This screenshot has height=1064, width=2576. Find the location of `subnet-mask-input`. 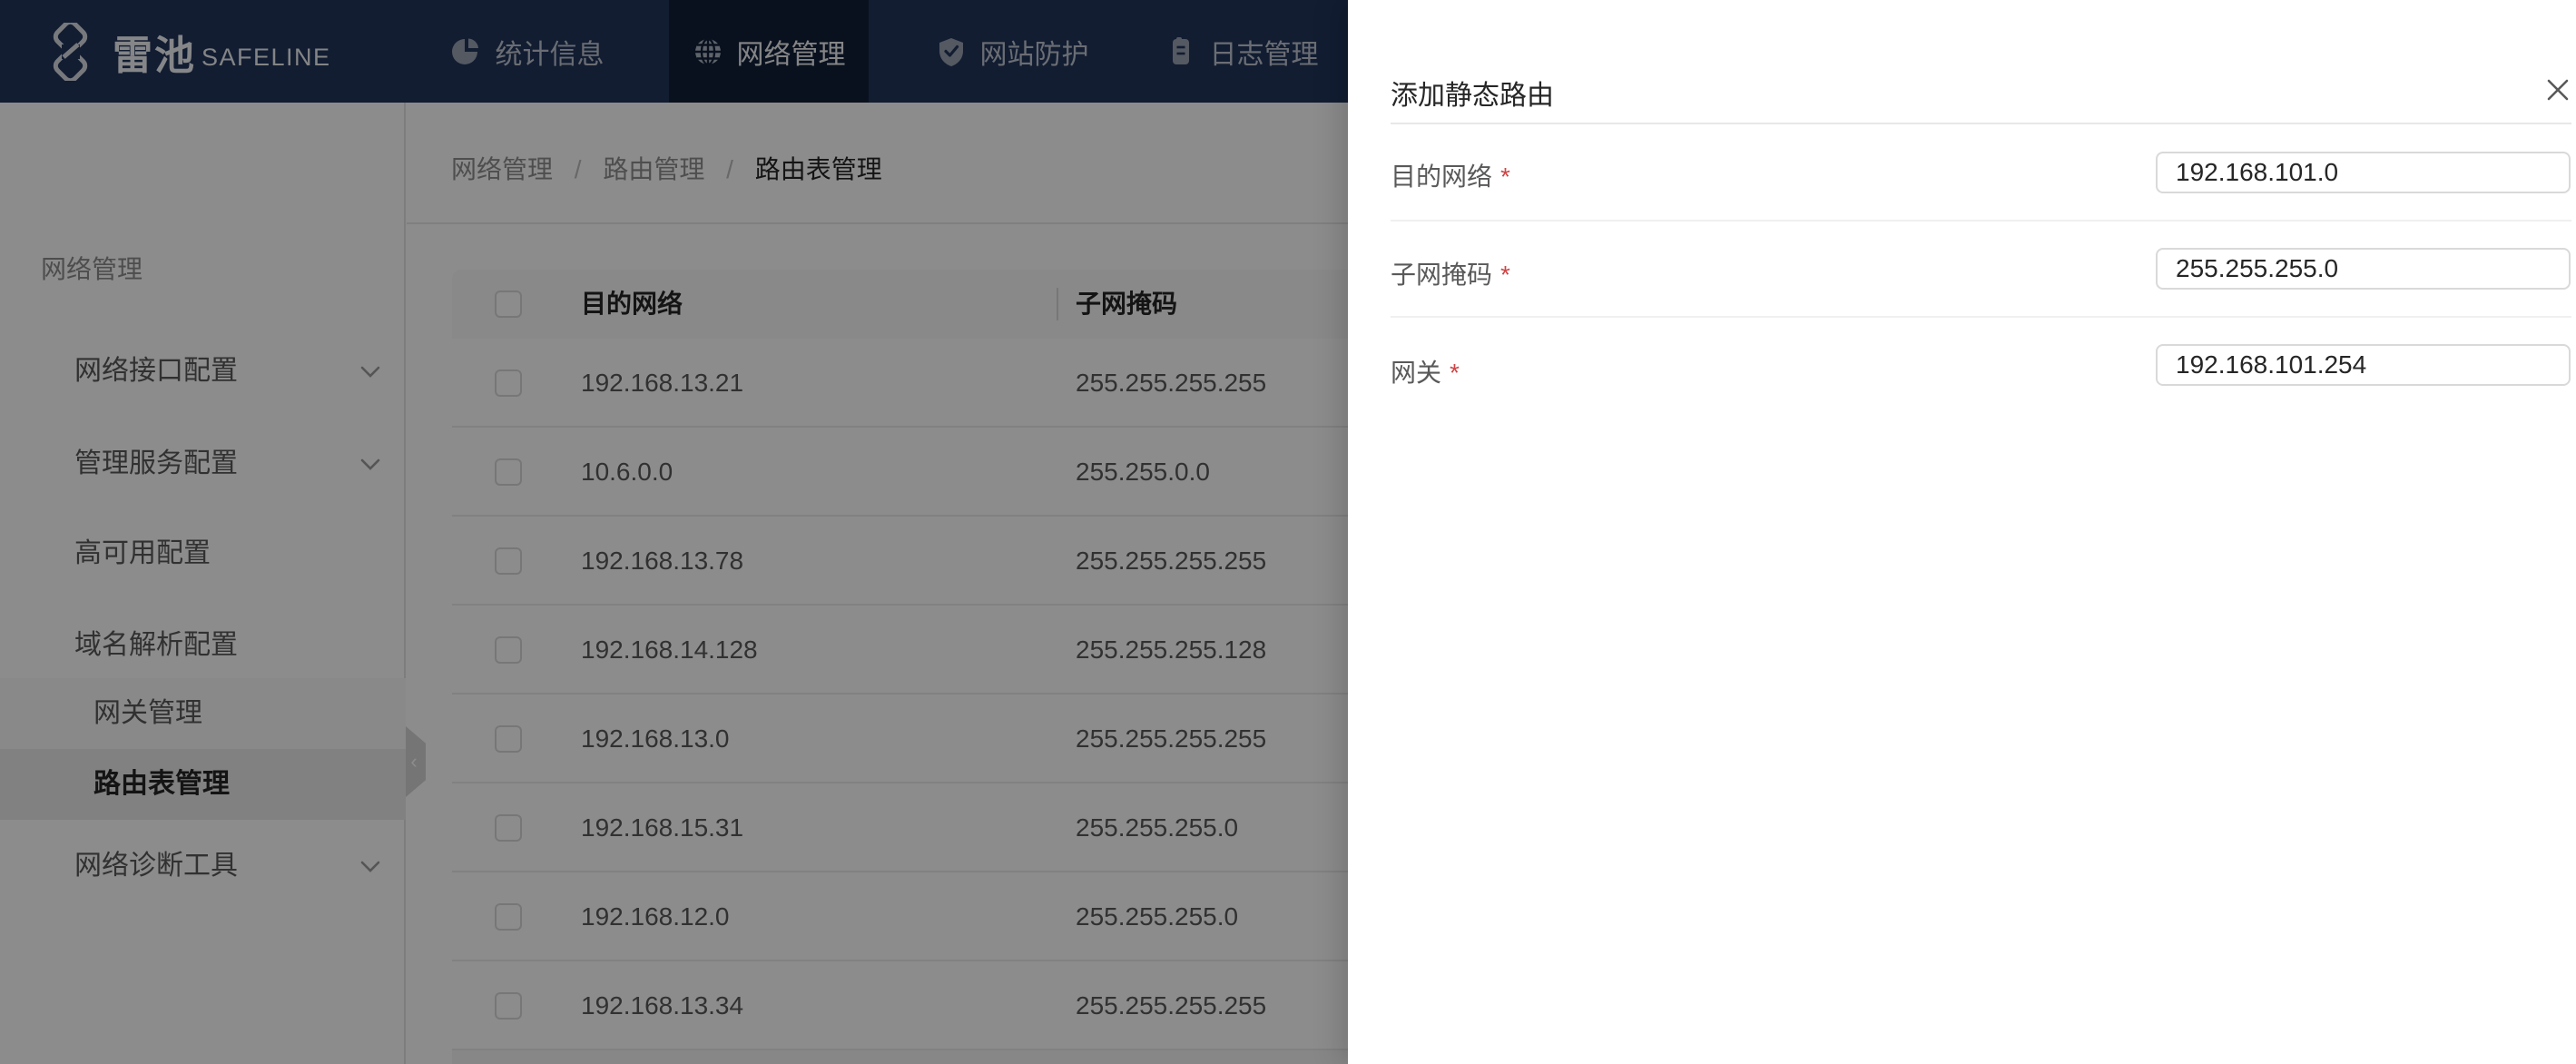

subnet-mask-input is located at coordinates (2363, 269).